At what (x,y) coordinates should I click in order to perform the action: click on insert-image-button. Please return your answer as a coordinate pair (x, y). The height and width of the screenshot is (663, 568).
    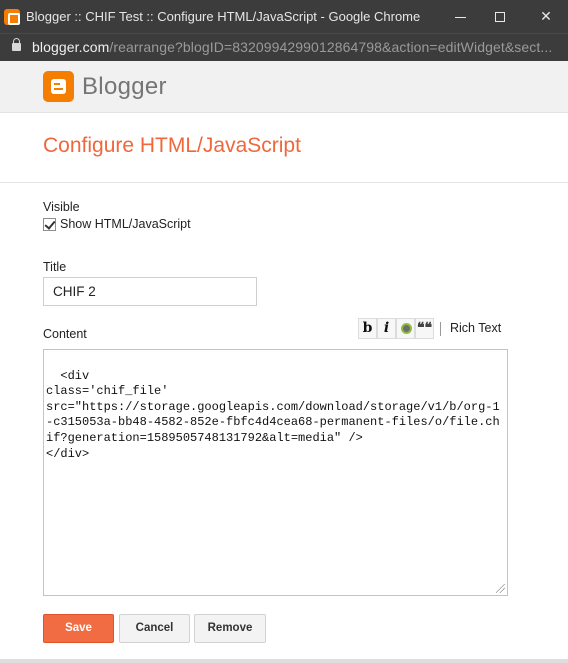
    Looking at the image, I should click on (405, 328).